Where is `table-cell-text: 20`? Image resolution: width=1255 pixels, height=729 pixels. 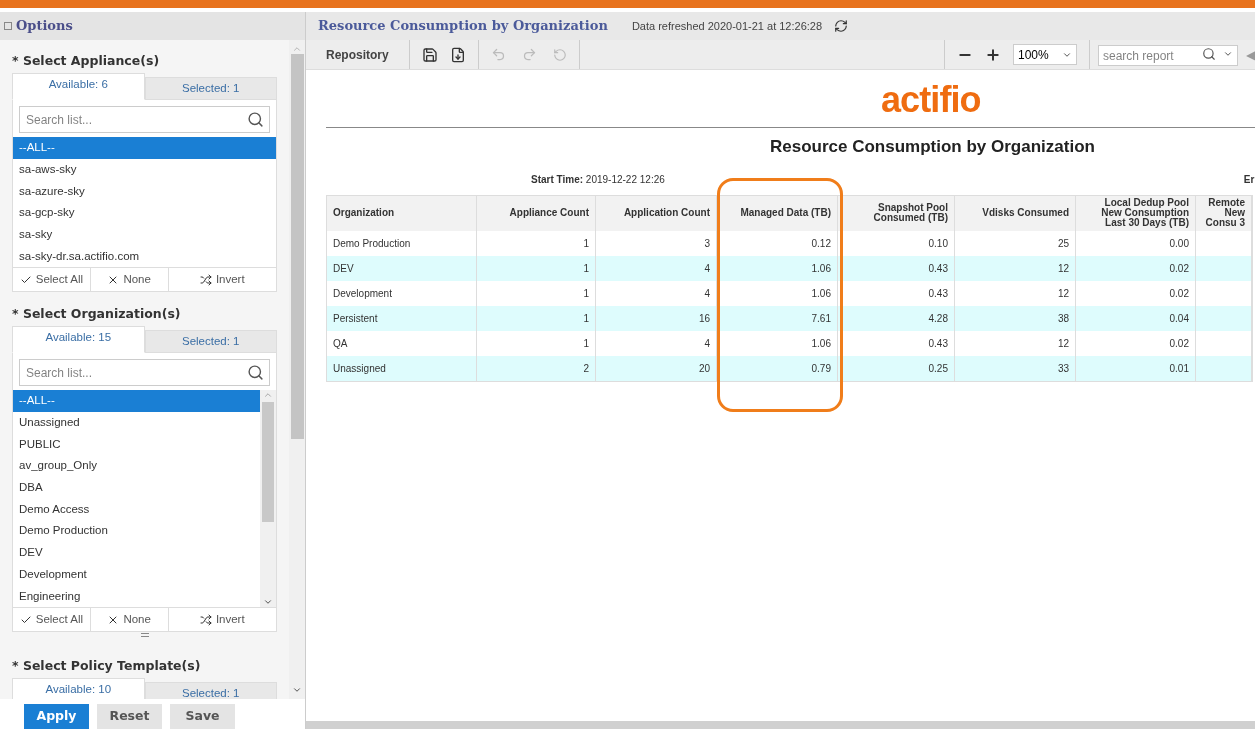 table-cell-text: 20 is located at coordinates (704, 368).